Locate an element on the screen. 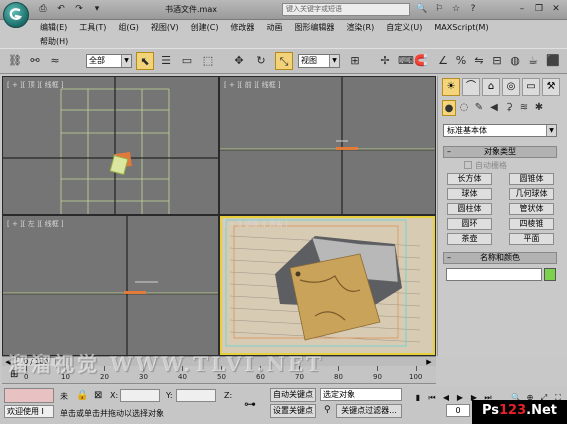 The image size is (567, 424). save-icon: ⎙ is located at coordinates (43, 9).